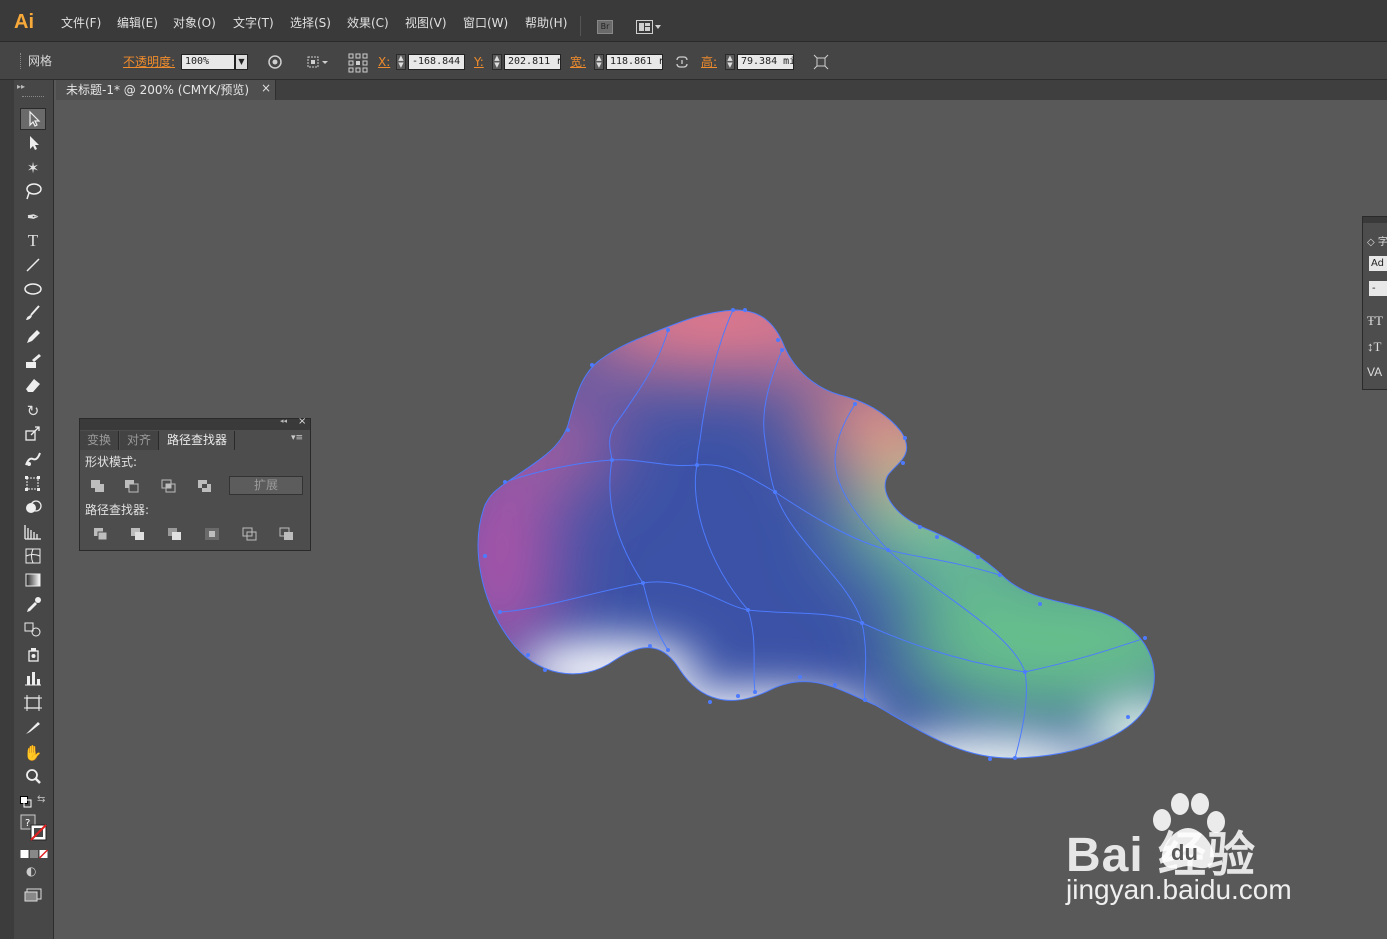 This screenshot has height=939, width=1387. I want to click on character-panel-titlebar, so click(1375, 220).